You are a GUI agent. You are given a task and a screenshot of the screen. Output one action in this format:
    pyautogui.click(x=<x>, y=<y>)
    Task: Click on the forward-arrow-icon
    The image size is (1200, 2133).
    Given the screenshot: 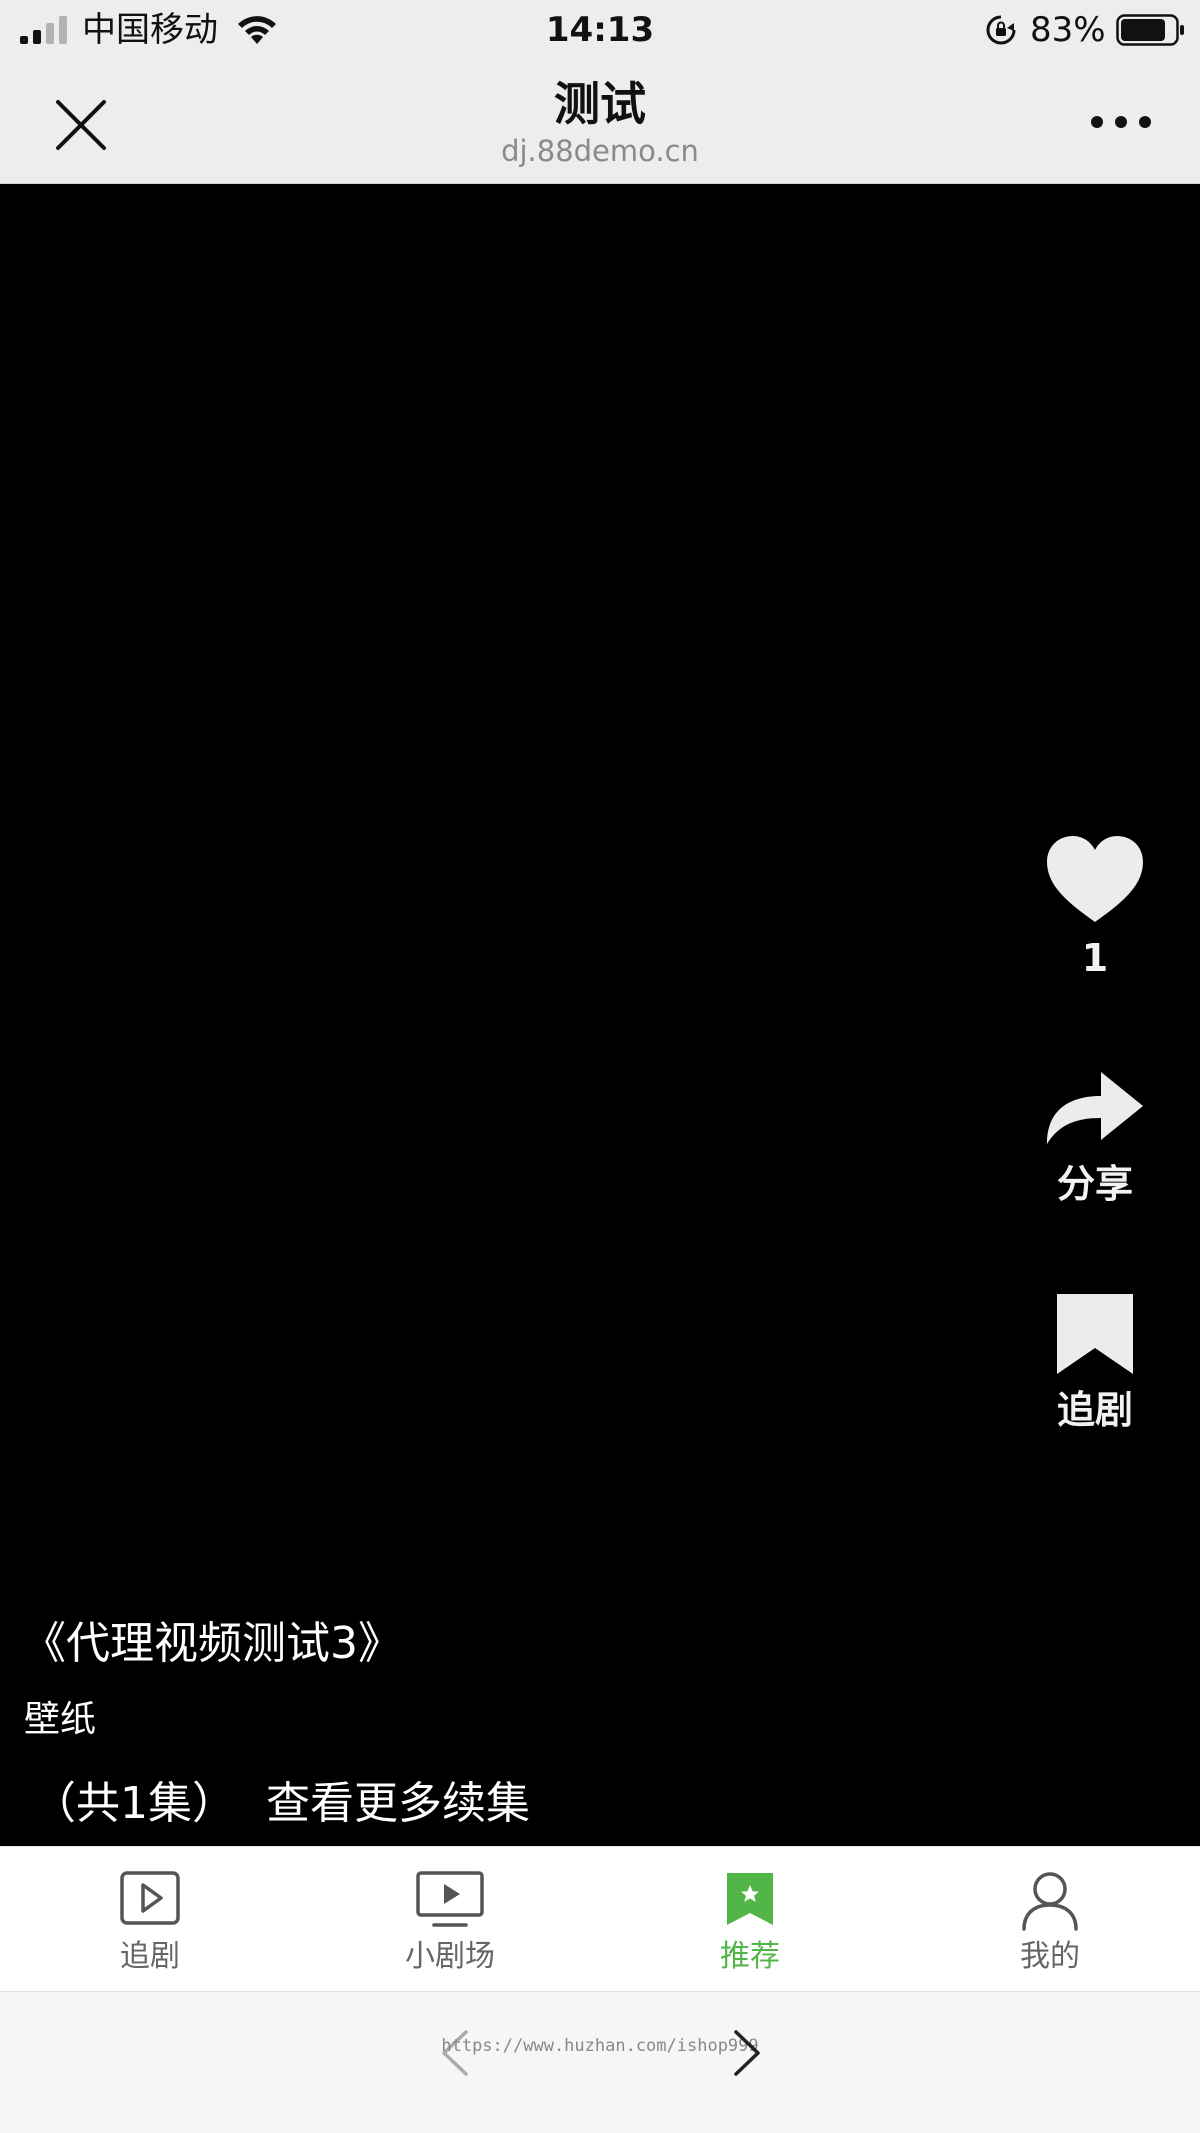 What is the action you would take?
    pyautogui.click(x=748, y=2053)
    